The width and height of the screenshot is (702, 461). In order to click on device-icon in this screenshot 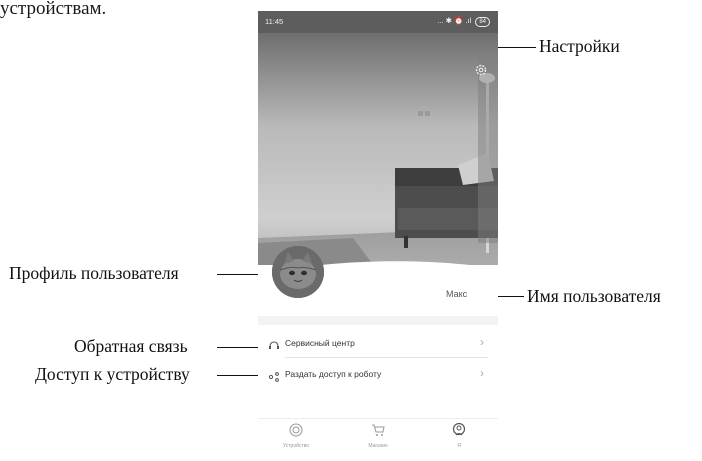, I will do `click(296, 430)`.